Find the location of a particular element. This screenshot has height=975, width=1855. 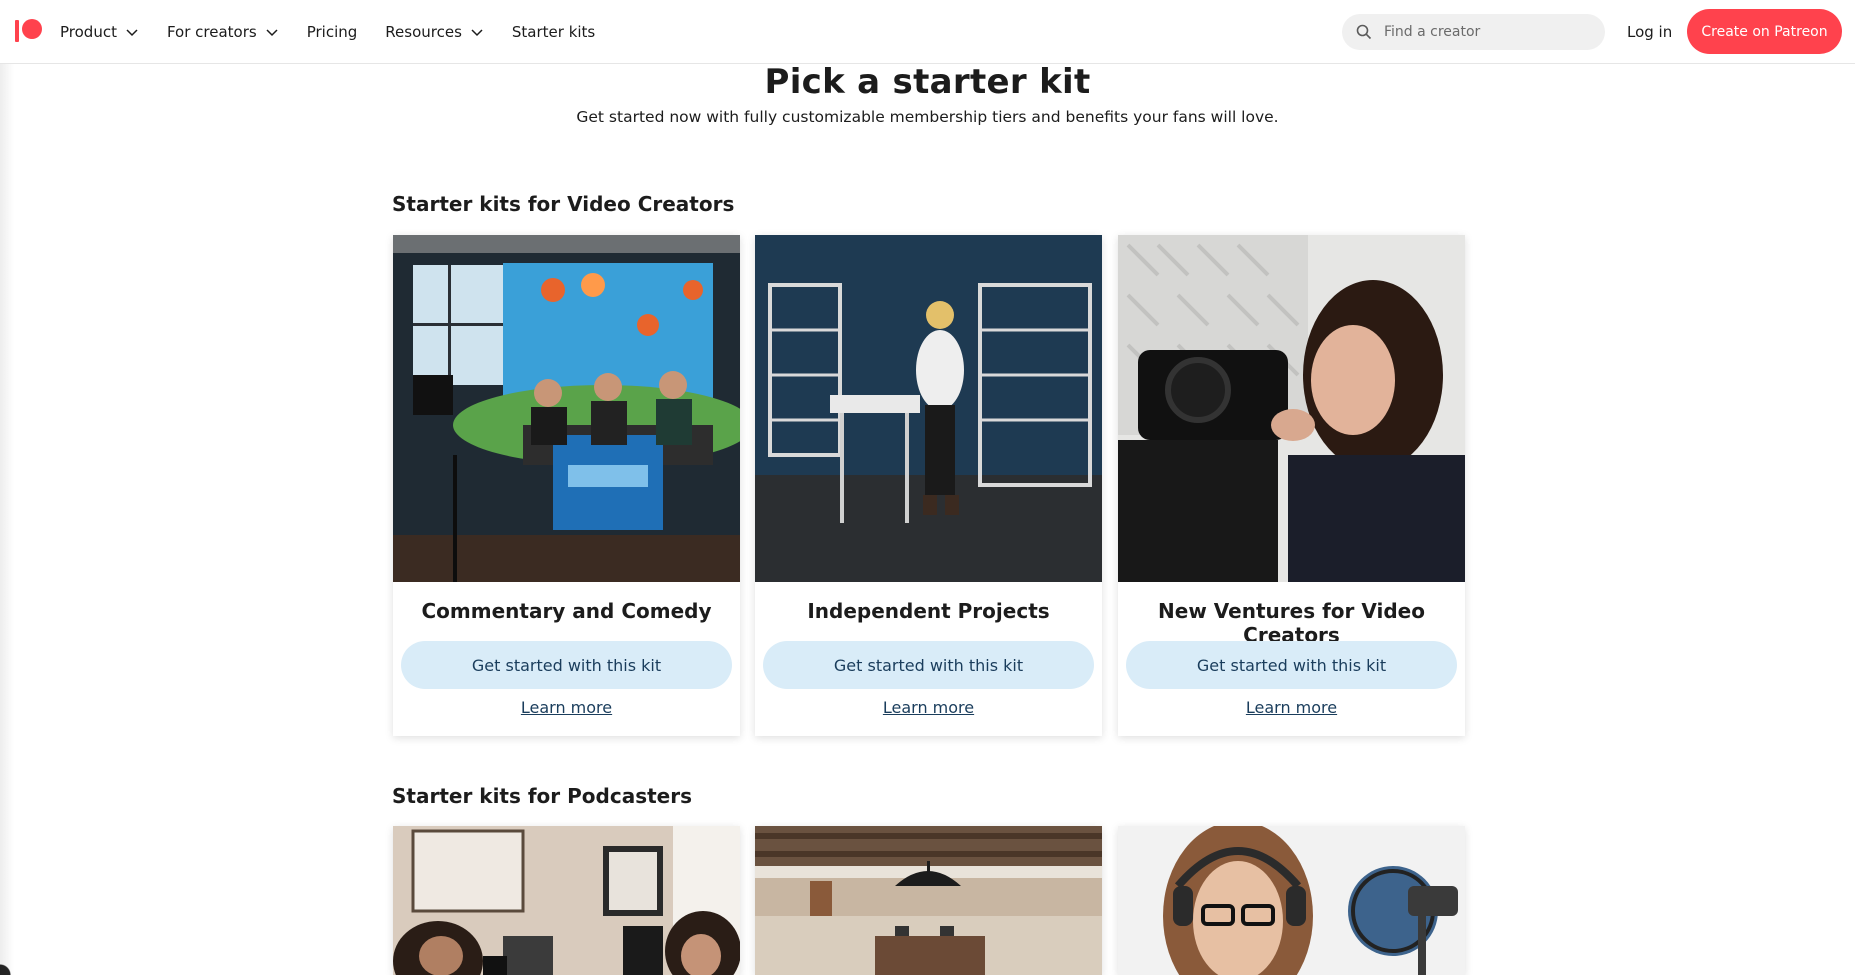

nav-pricing: Pricing is located at coordinates (332, 32).